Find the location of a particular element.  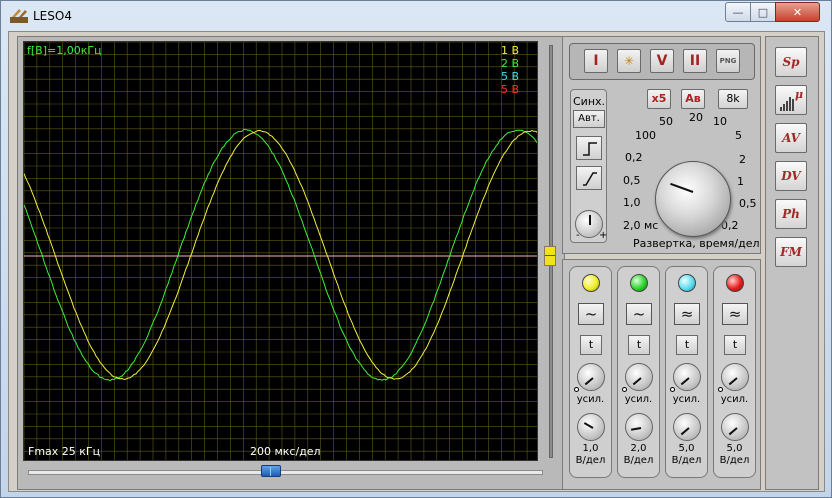

volts-div-value: 1,0 is located at coordinates (590, 448).